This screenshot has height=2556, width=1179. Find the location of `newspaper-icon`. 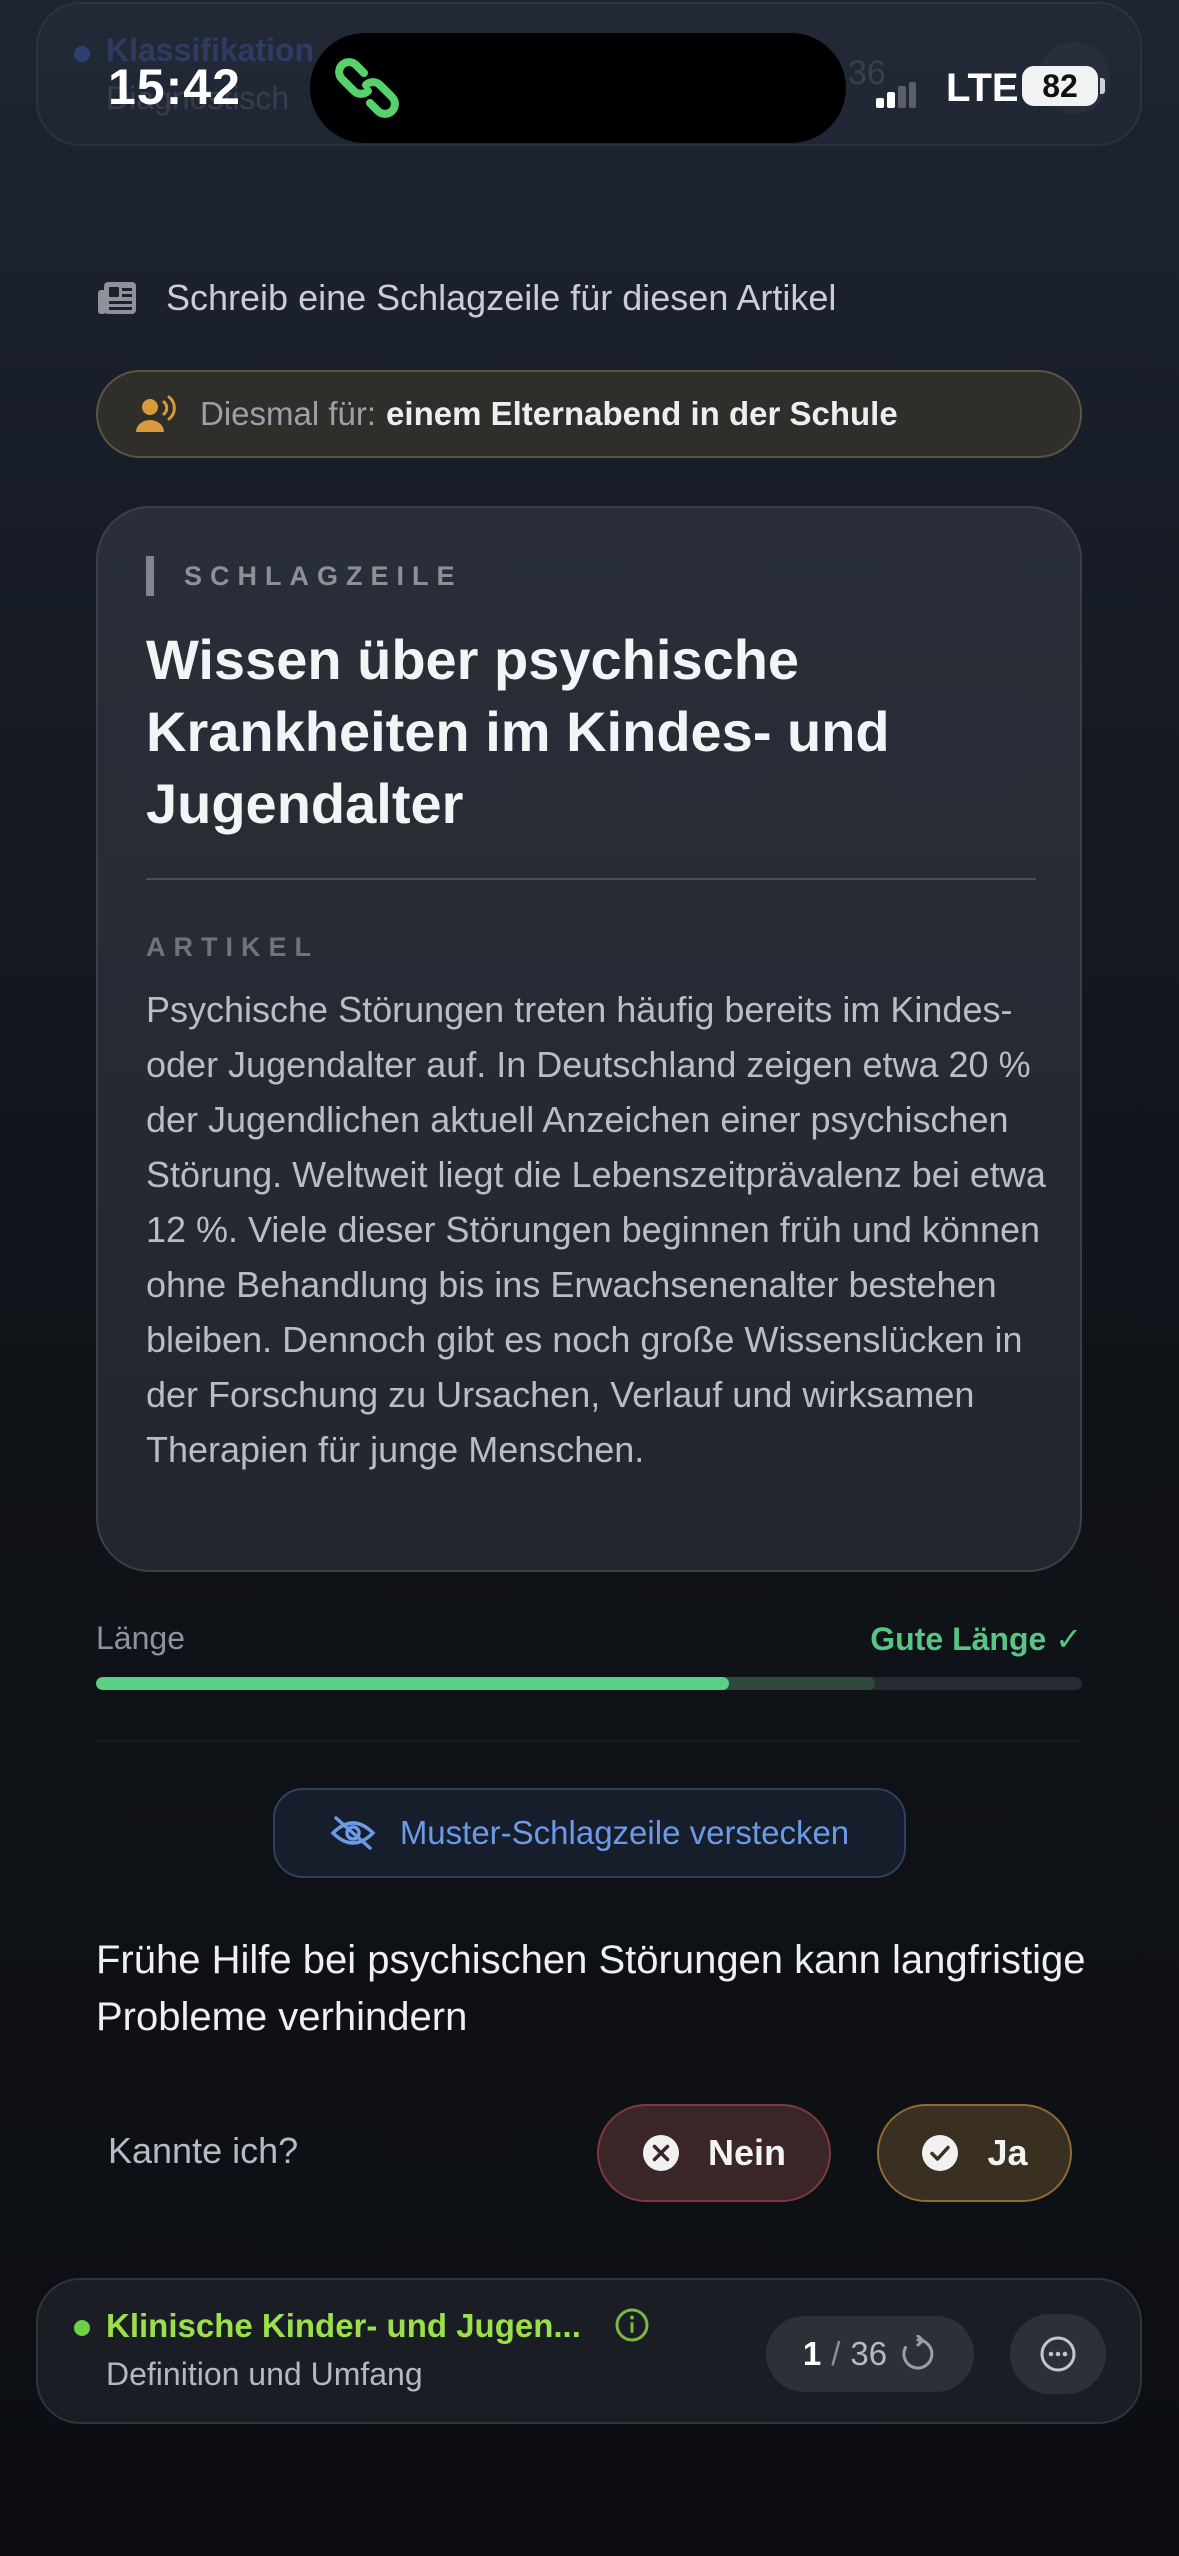

newspaper-icon is located at coordinates (117, 298).